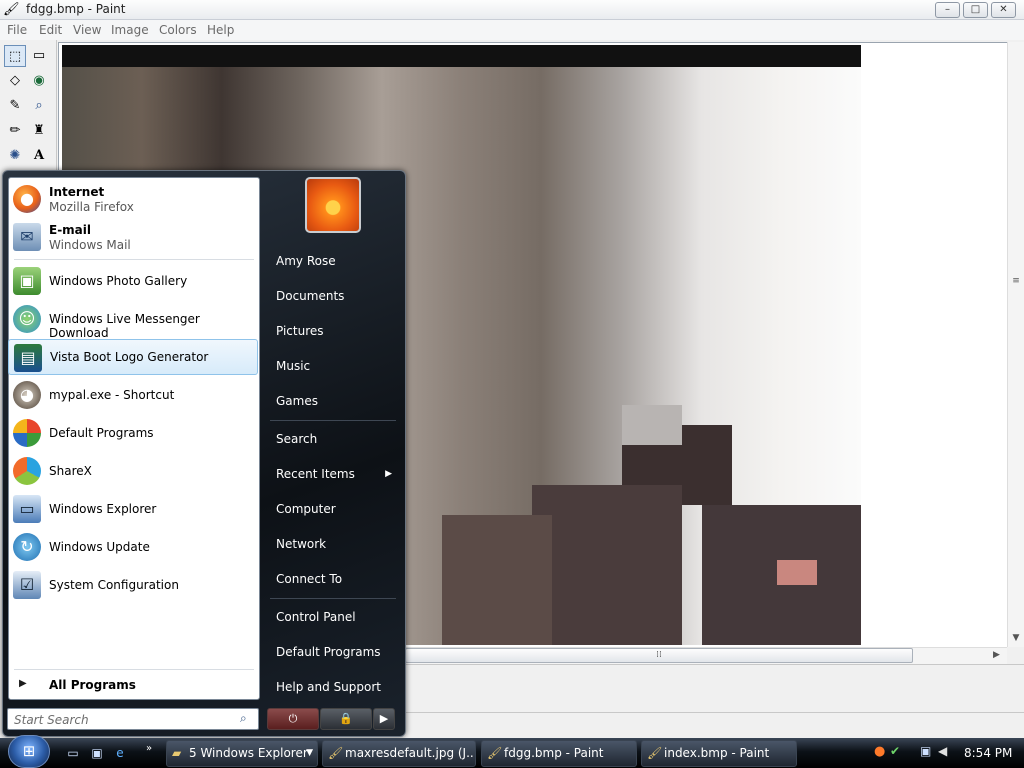 The width and height of the screenshot is (1024, 768). I want to click on search-icon: ⌕, so click(248, 719).